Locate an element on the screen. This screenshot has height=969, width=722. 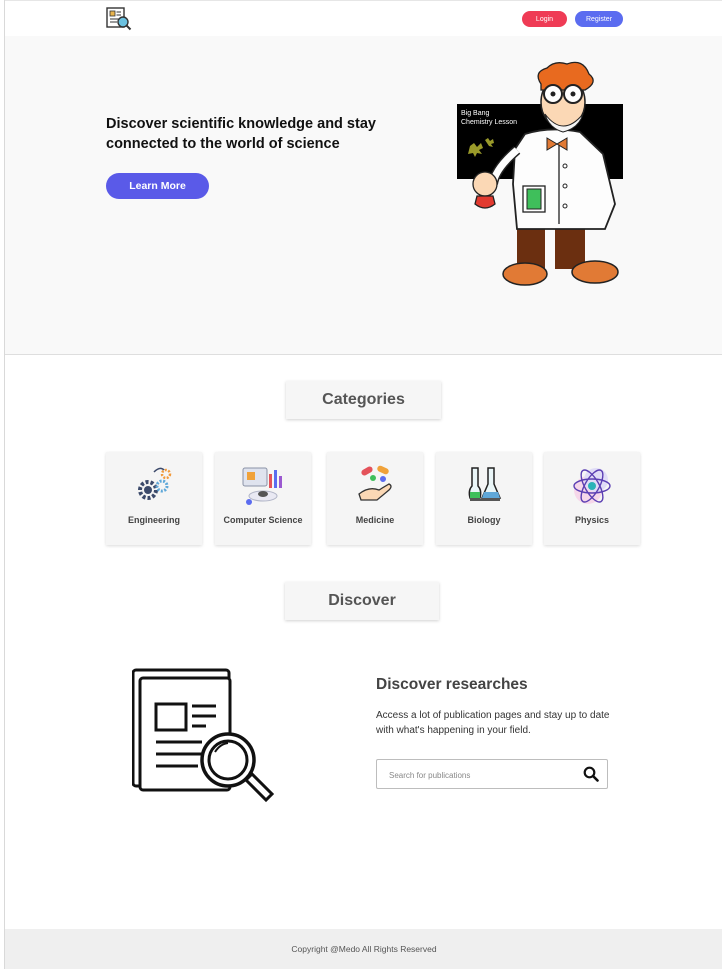
computer-icon is located at coordinates (262, 486).